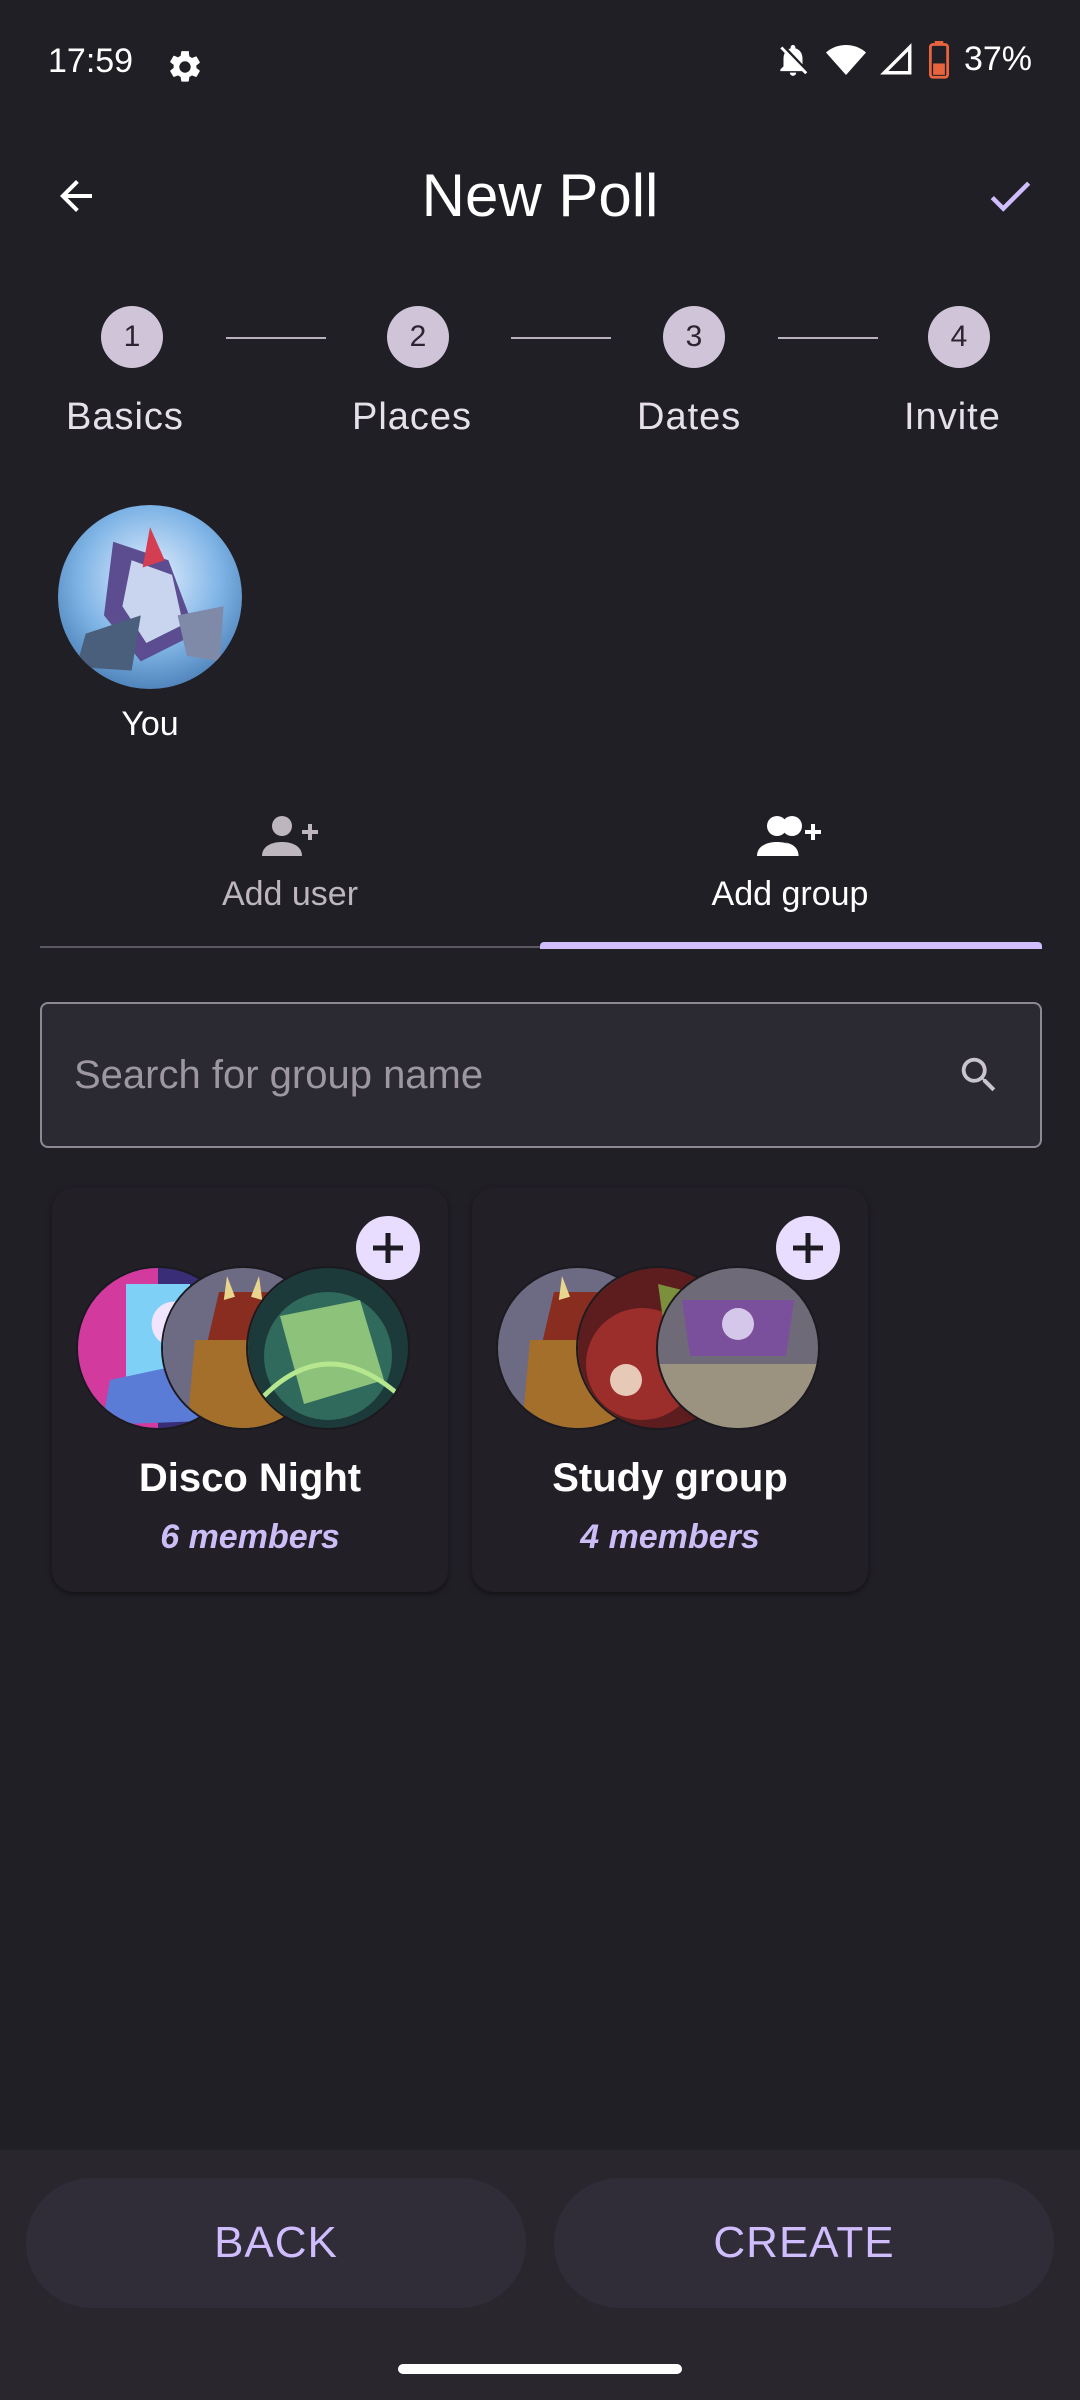  What do you see at coordinates (896, 58) in the screenshot?
I see `signal-icon` at bounding box center [896, 58].